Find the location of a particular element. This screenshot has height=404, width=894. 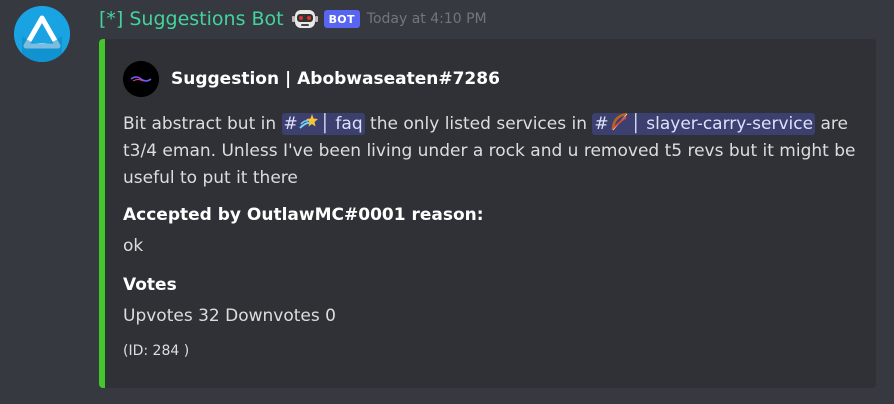

message-timestamp: Today at 4:10 PM is located at coordinates (427, 19).